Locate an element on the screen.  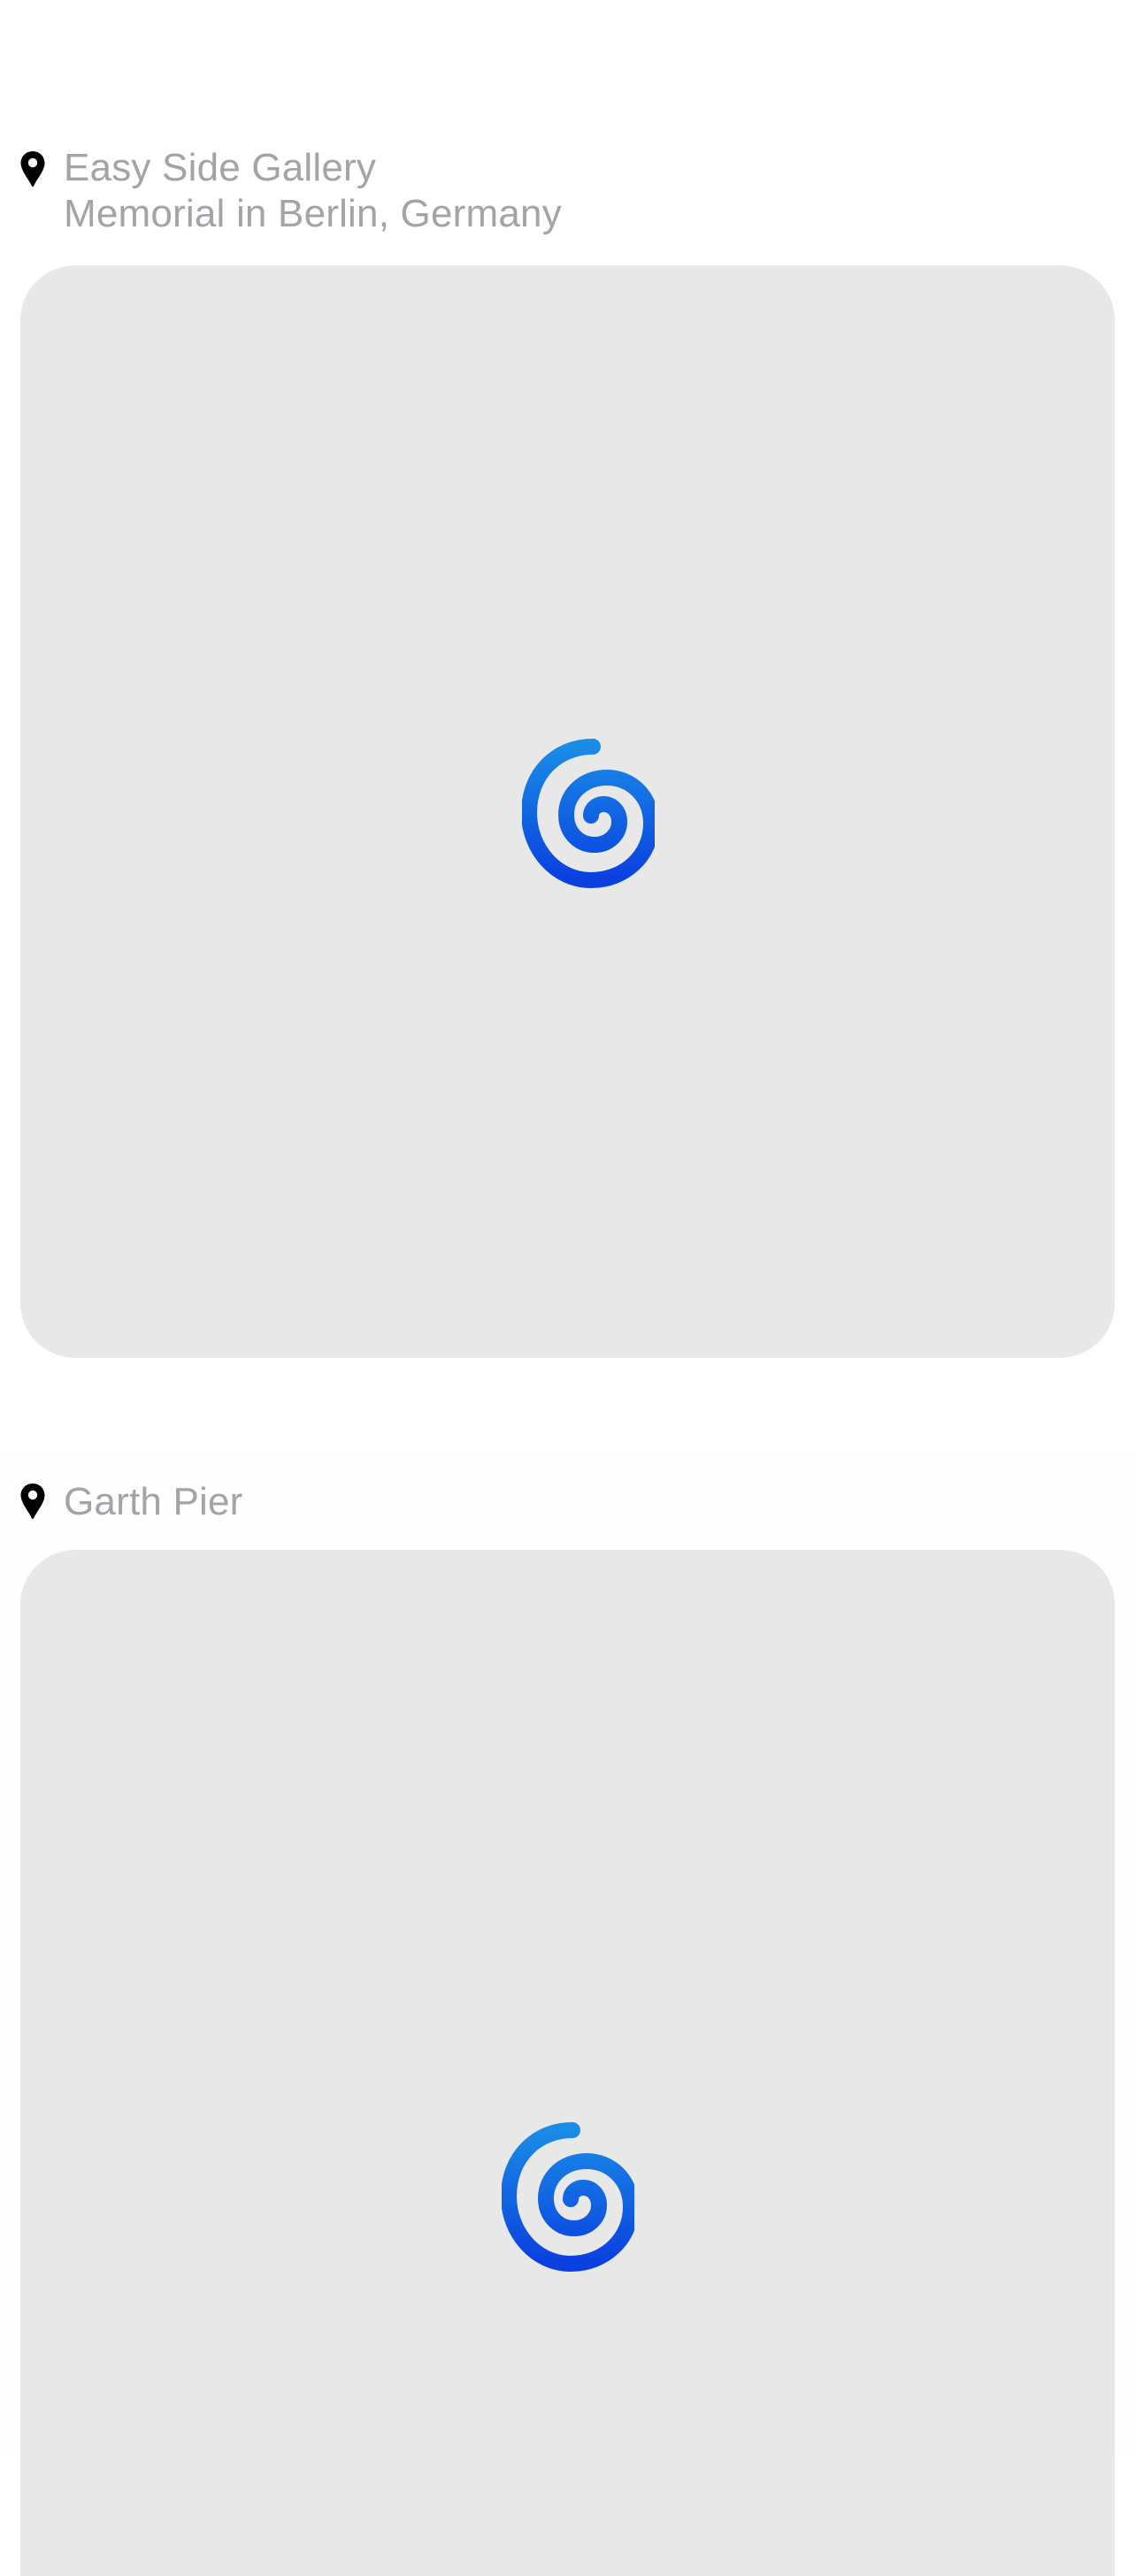
location-row: Garth Pier is located at coordinates (568, 1502).